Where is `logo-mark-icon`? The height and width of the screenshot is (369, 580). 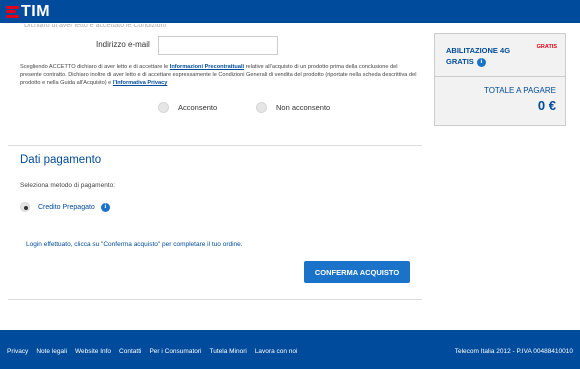 logo-mark-icon is located at coordinates (12, 11).